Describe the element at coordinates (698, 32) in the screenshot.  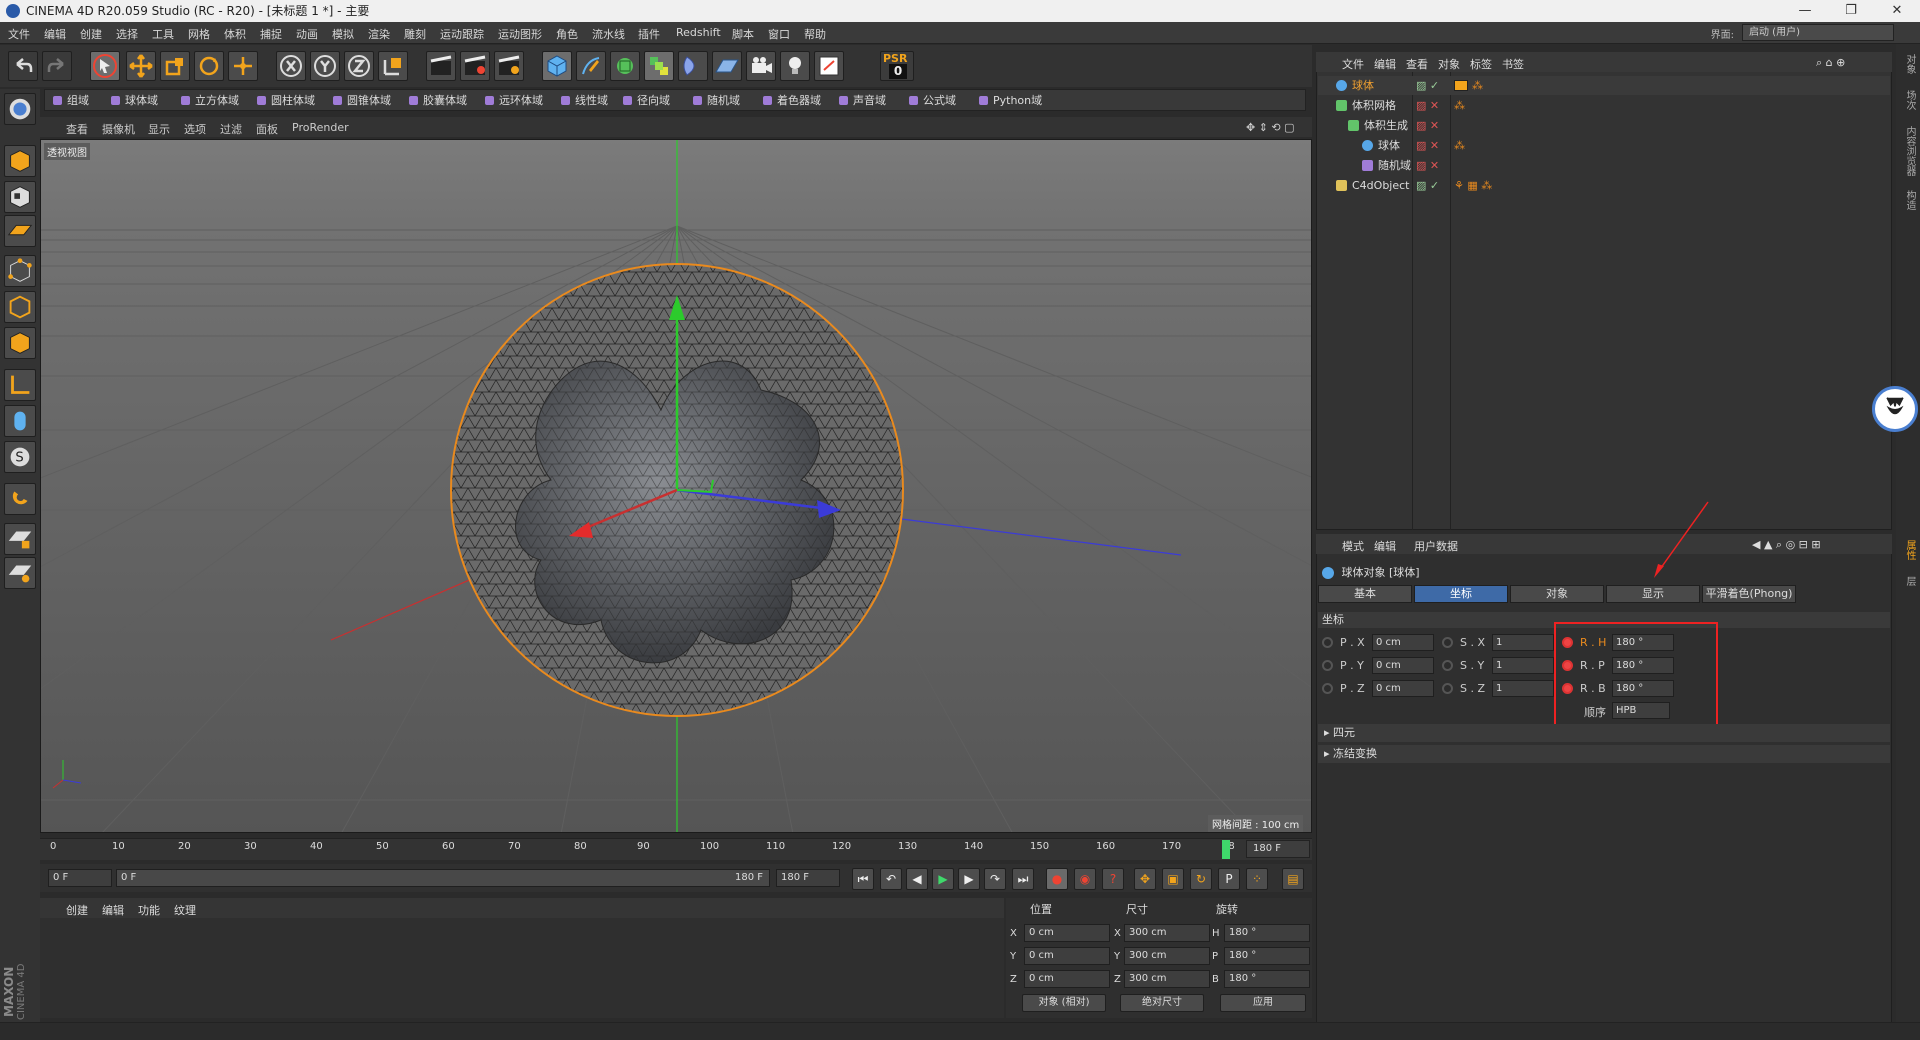
I see `menu-redshift: Redshift` at that location.